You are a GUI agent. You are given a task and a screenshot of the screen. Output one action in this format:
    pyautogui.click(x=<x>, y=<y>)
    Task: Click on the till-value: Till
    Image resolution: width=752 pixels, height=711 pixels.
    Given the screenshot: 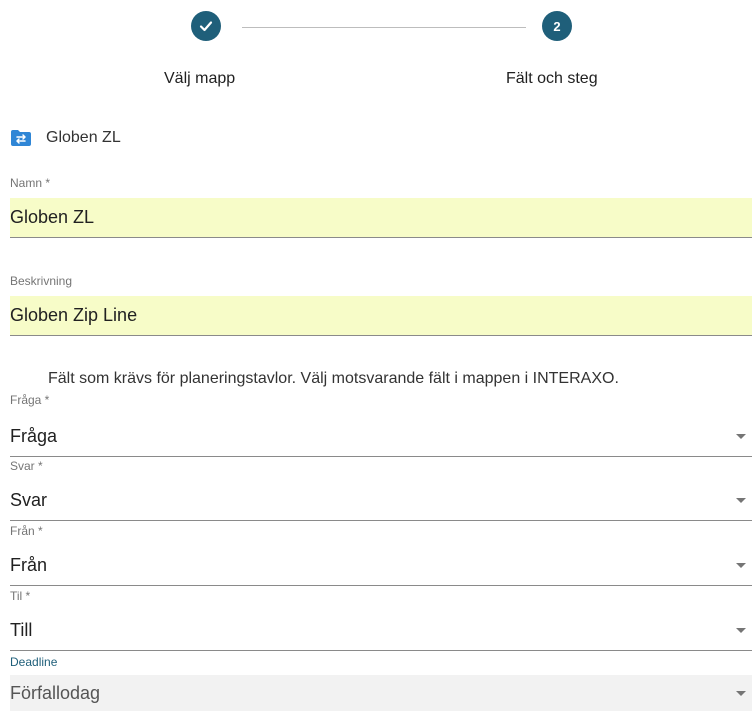 What is the action you would take?
    pyautogui.click(x=21, y=630)
    